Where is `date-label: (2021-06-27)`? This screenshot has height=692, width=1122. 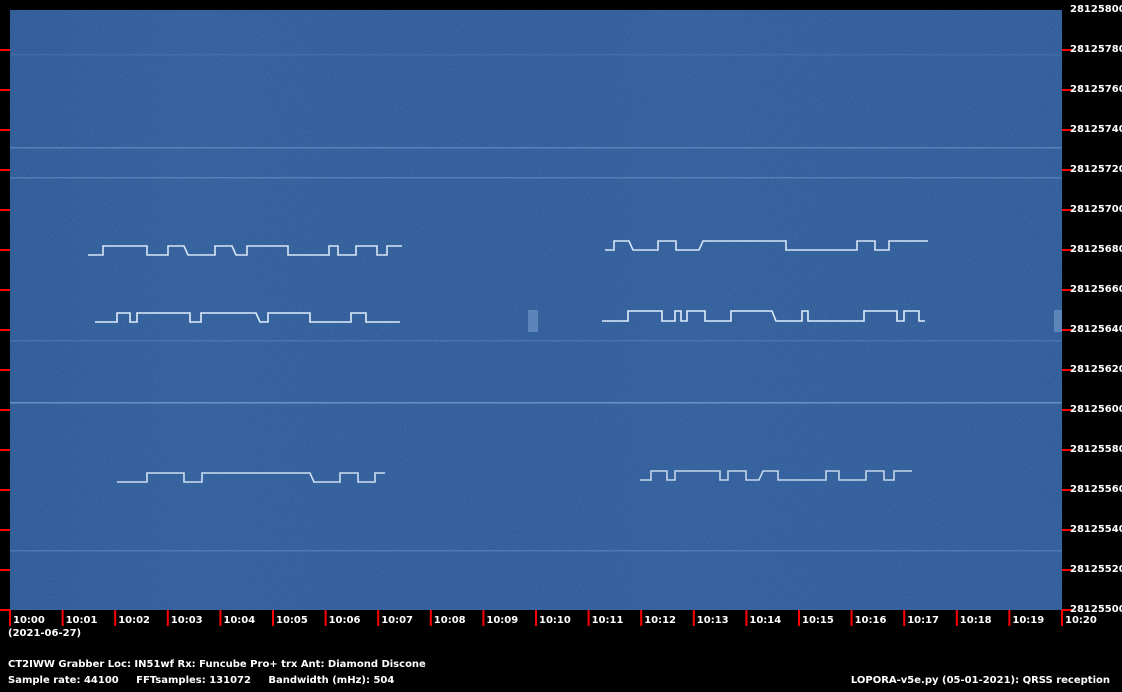
date-label: (2021-06-27) is located at coordinates (45, 633).